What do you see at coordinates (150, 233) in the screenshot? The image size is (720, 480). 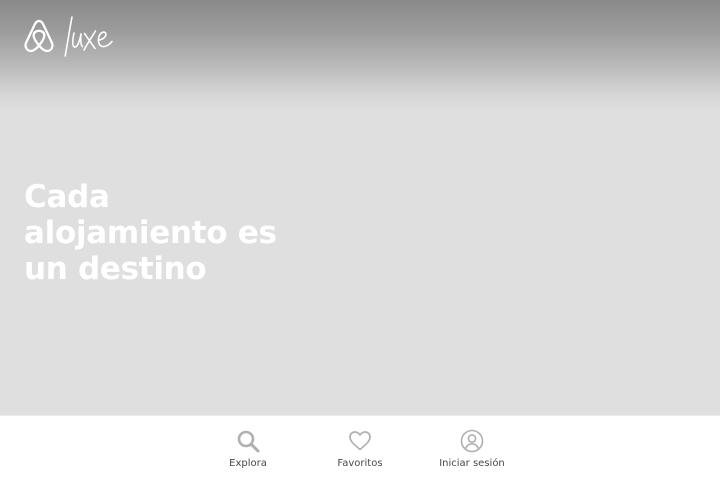 I see `hero-headline-line: alojamiento es` at bounding box center [150, 233].